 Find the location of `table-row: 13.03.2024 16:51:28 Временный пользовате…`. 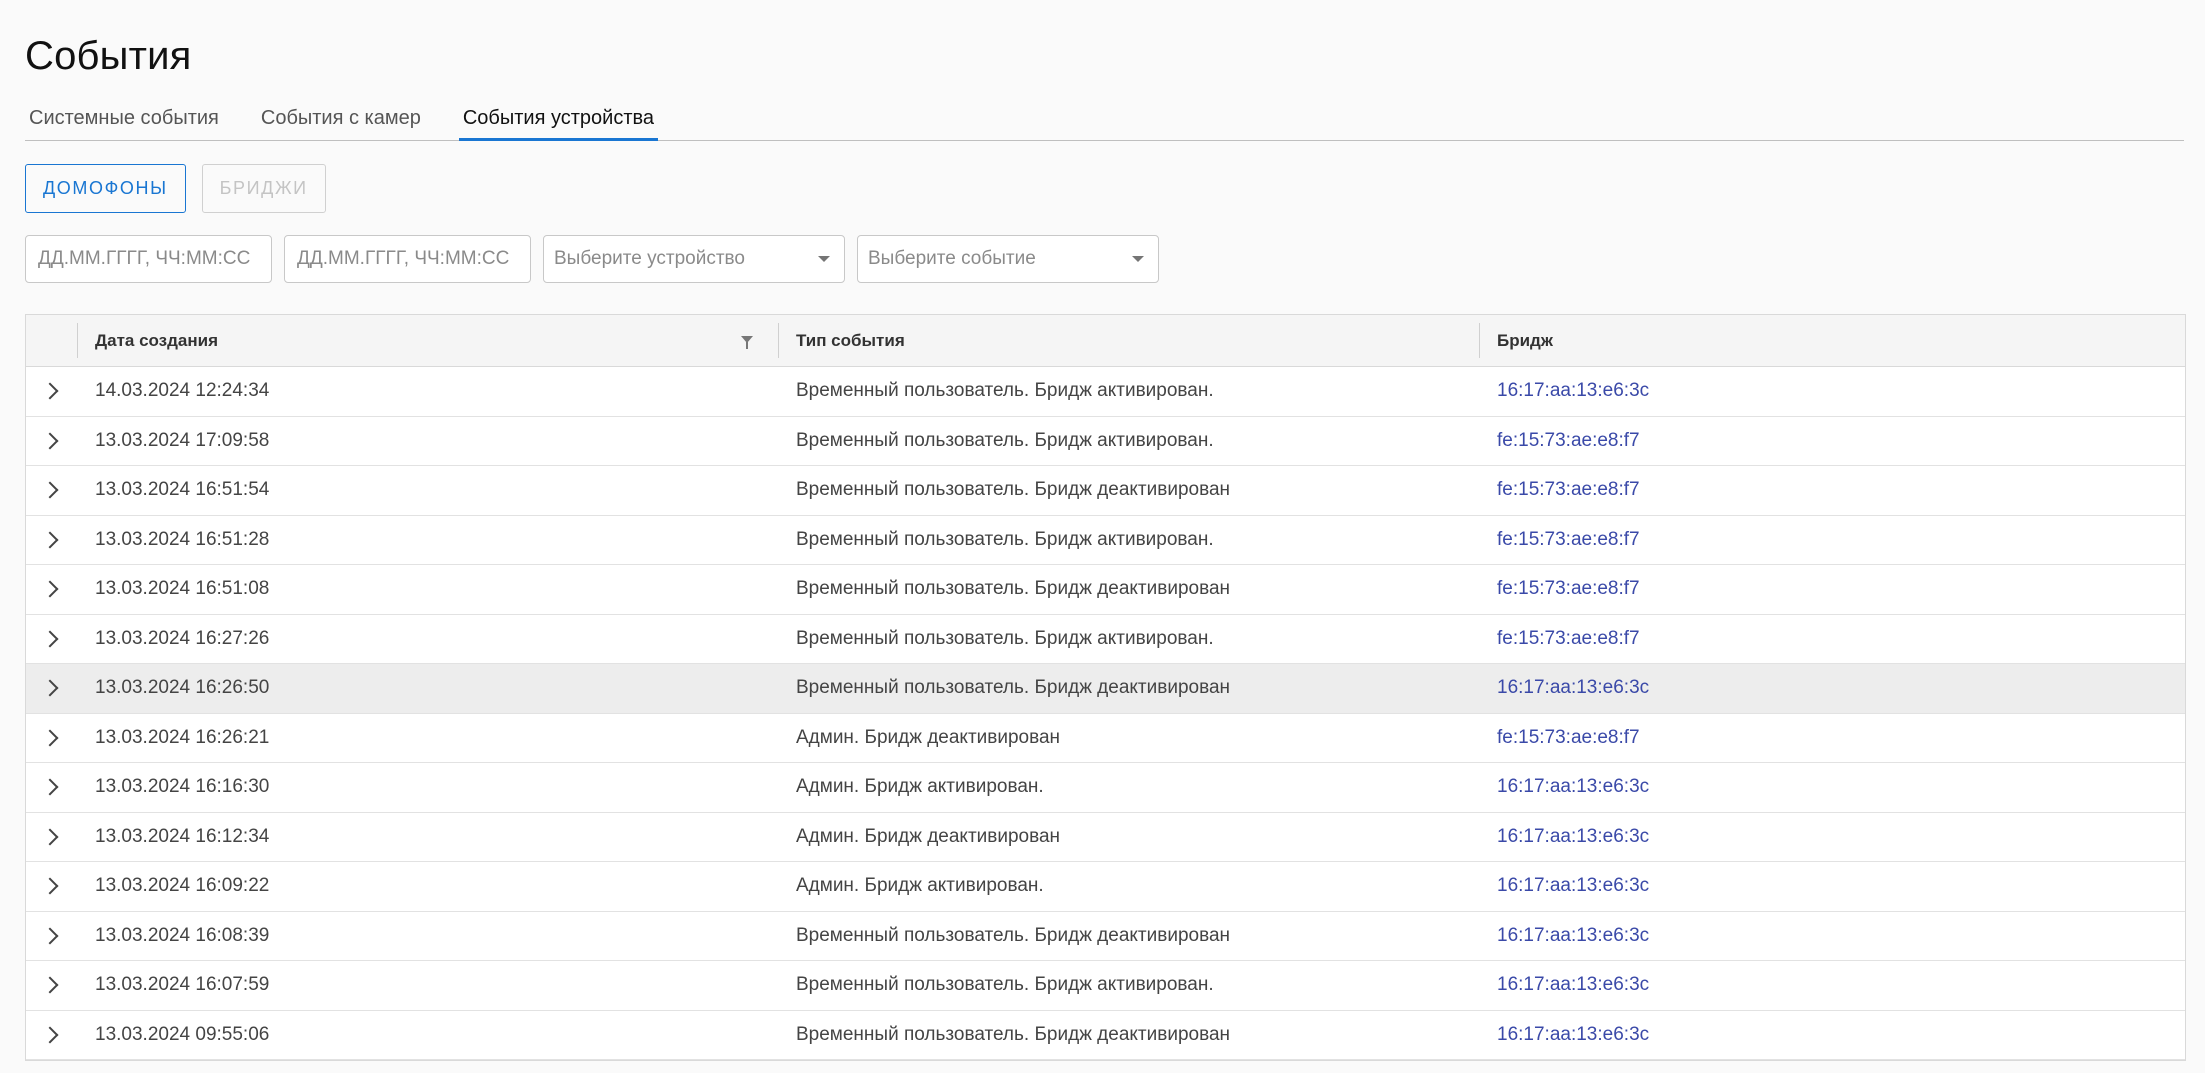

table-row: 13.03.2024 16:51:28 Временный пользовате… is located at coordinates (1105, 540).